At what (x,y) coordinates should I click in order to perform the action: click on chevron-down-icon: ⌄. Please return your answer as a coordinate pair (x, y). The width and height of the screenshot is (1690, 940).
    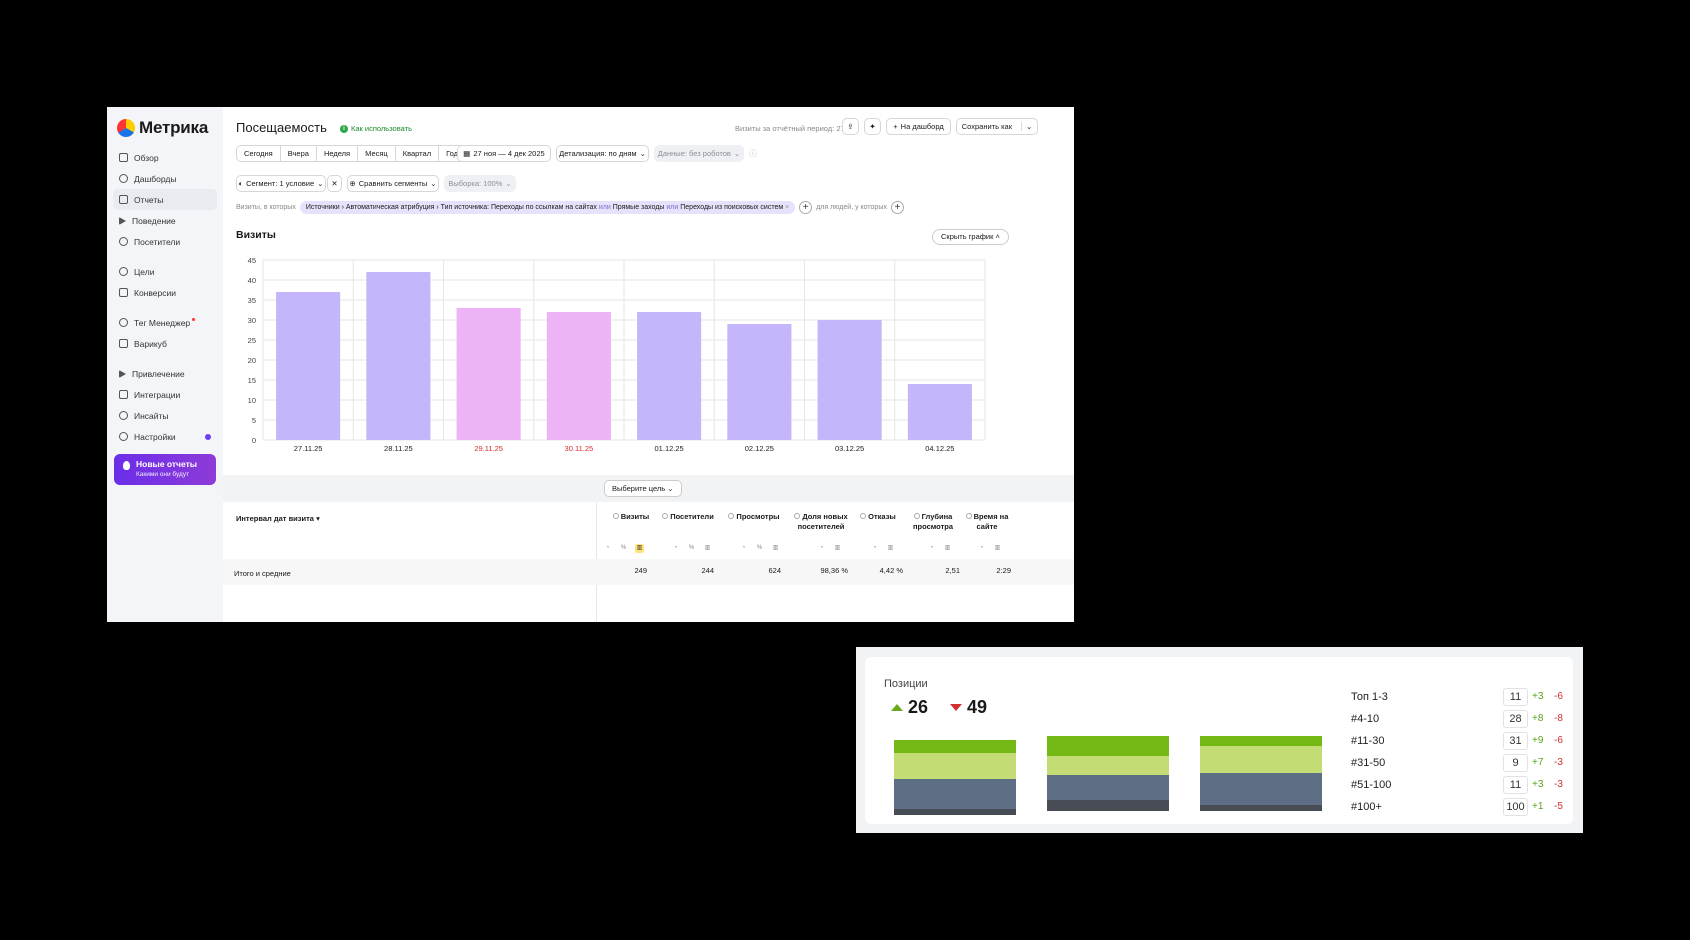
    Looking at the image, I should click on (320, 183).